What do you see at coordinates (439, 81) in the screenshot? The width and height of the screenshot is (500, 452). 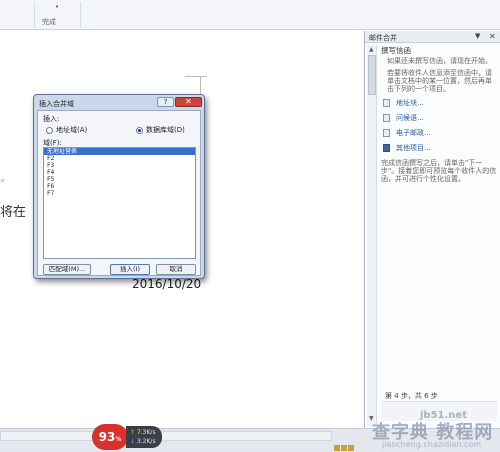 I see `pane-instructions-text: 若要将收件人信息添至信函中，请单击文档中的某一位置，然后再单击下列的一个项目。` at bounding box center [439, 81].